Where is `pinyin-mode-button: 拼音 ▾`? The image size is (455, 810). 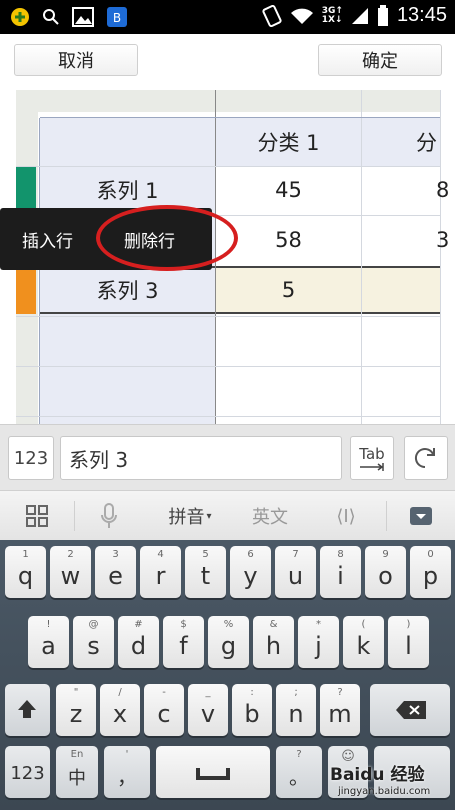 pinyin-mode-button: 拼音 ▾ is located at coordinates (190, 516).